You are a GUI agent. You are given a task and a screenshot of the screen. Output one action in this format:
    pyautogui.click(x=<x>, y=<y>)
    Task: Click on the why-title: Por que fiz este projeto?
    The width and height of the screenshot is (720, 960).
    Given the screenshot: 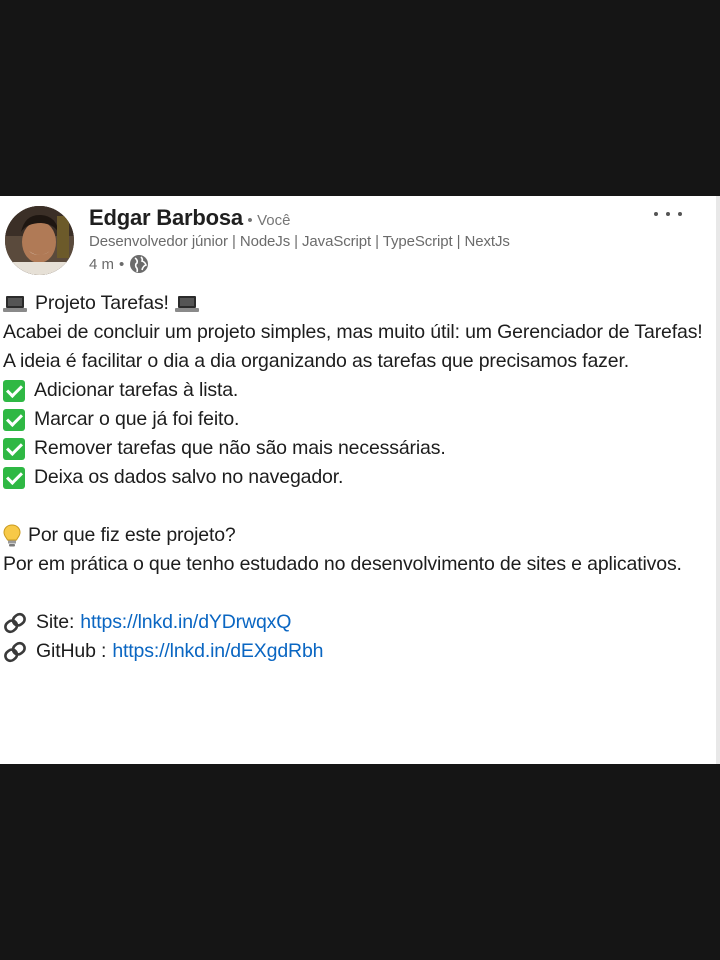 What is the action you would take?
    pyautogui.click(x=132, y=535)
    